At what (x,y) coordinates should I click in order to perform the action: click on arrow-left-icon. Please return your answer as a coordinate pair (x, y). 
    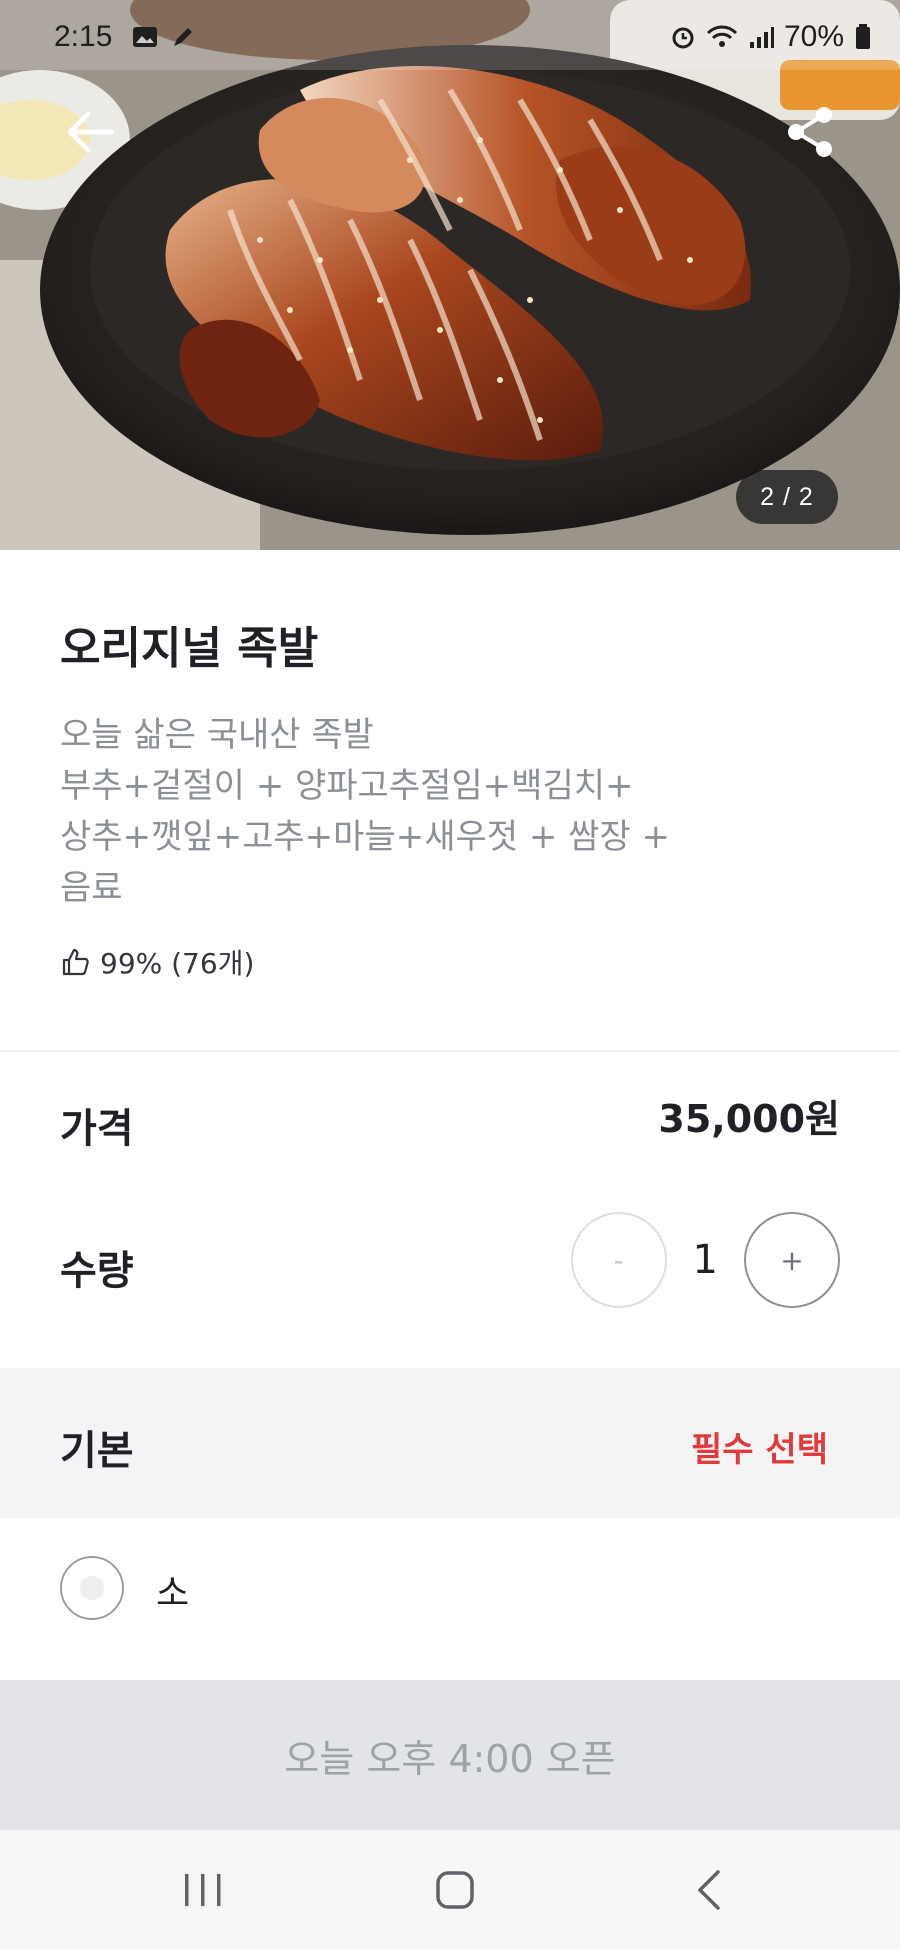
    Looking at the image, I should click on (91, 132).